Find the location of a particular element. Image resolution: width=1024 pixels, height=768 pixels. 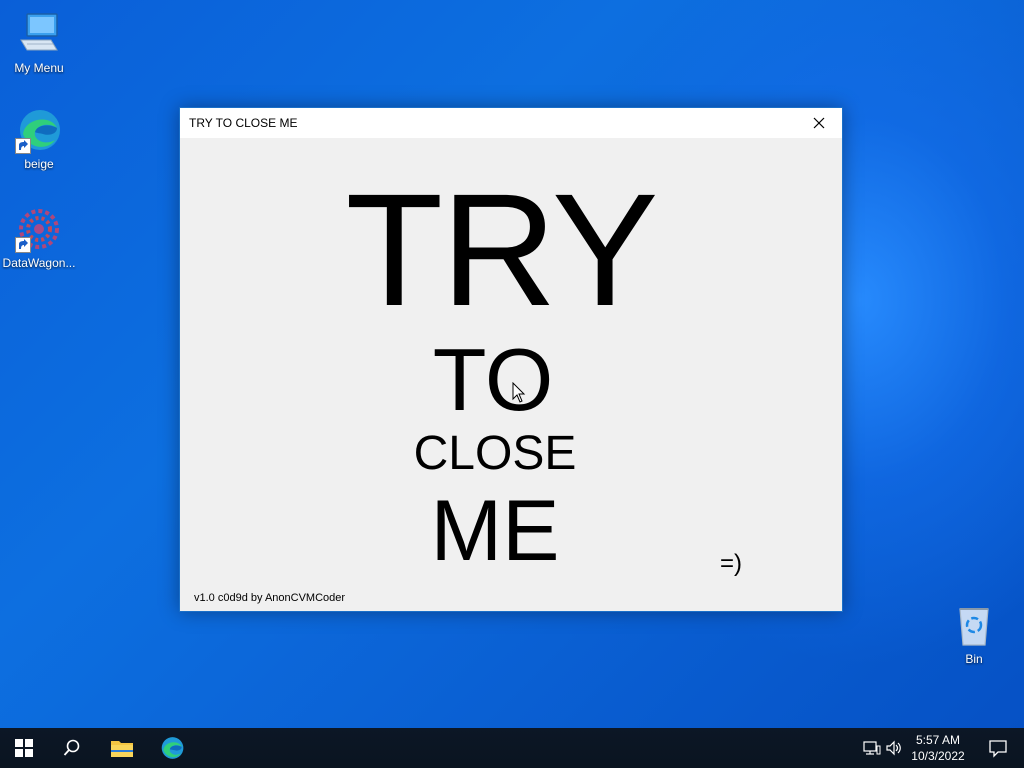

start-button is located at coordinates (24, 748).